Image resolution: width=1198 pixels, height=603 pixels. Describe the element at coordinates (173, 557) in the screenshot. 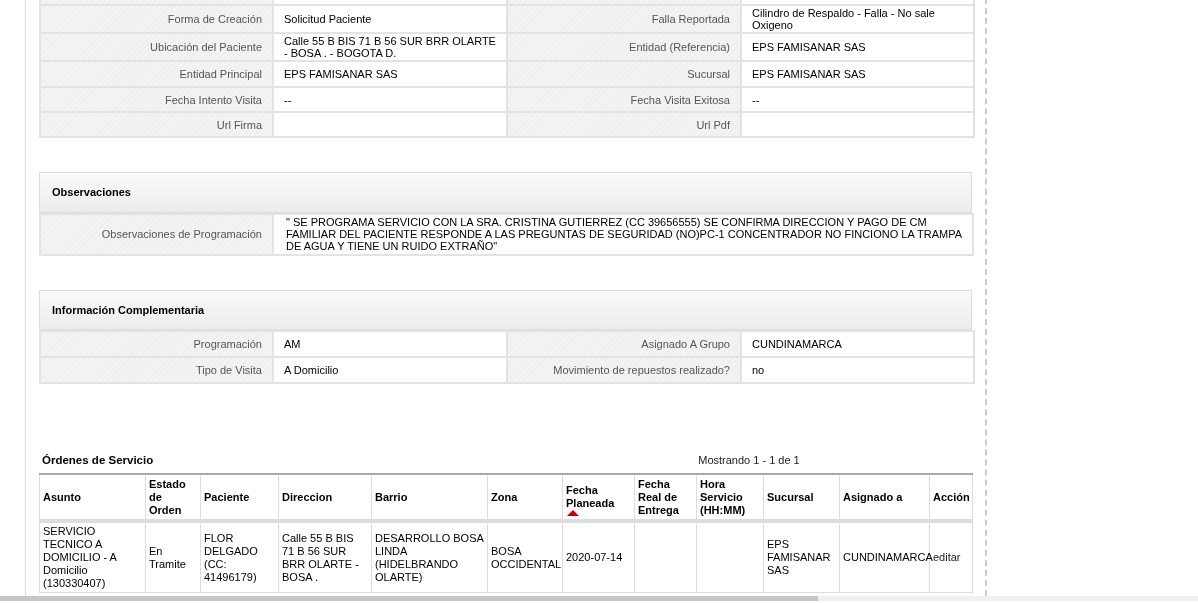

I see `table-cell: En Tramite` at that location.